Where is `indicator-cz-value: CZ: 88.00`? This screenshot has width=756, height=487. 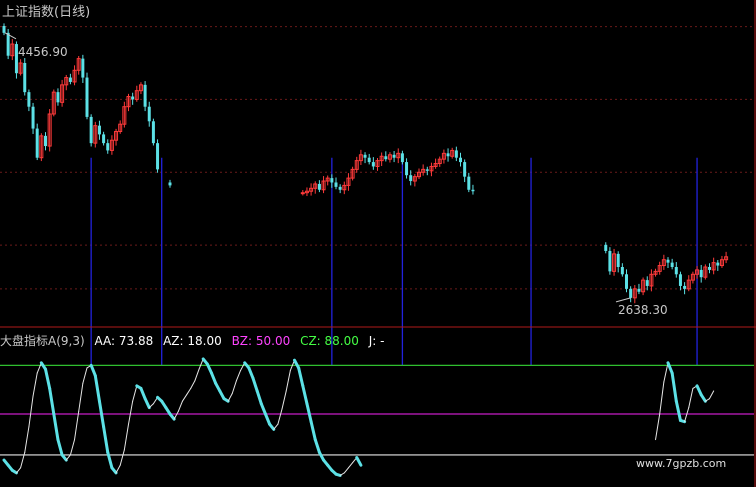
indicator-cz-value: CZ: 88.00 is located at coordinates (329, 341).